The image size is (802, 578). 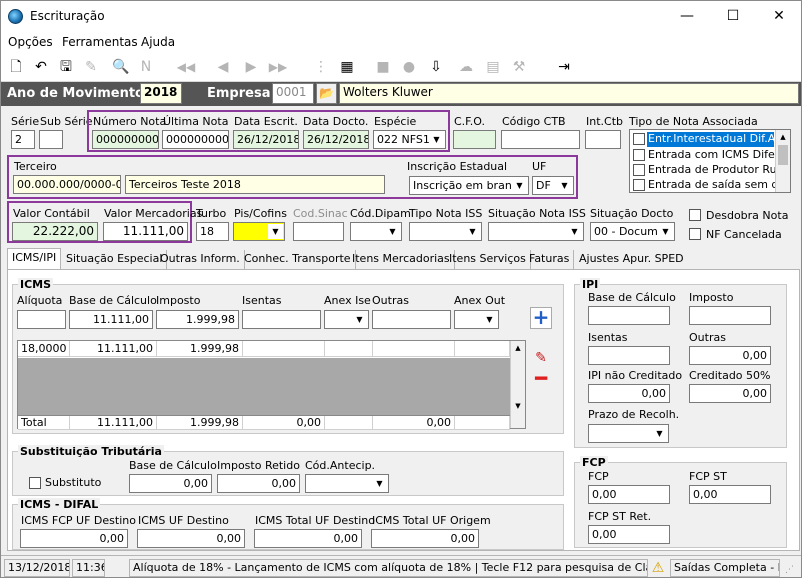 I want to click on nfe-icon: N, so click(x=146, y=67).